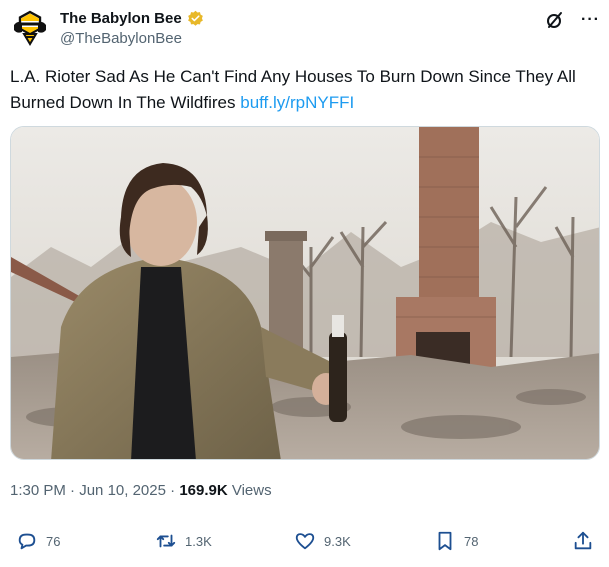 The height and width of the screenshot is (567, 609). What do you see at coordinates (166, 541) in the screenshot?
I see `repost-icon` at bounding box center [166, 541].